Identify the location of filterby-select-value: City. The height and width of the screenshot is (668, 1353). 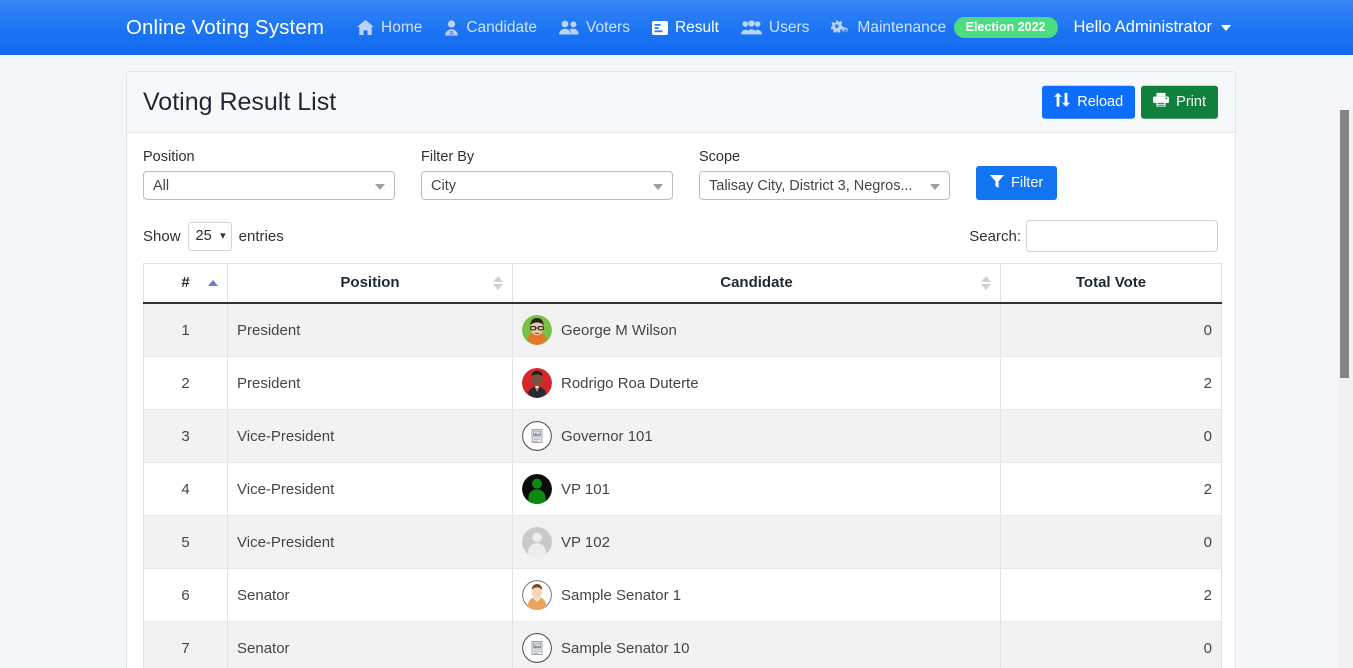
(443, 185).